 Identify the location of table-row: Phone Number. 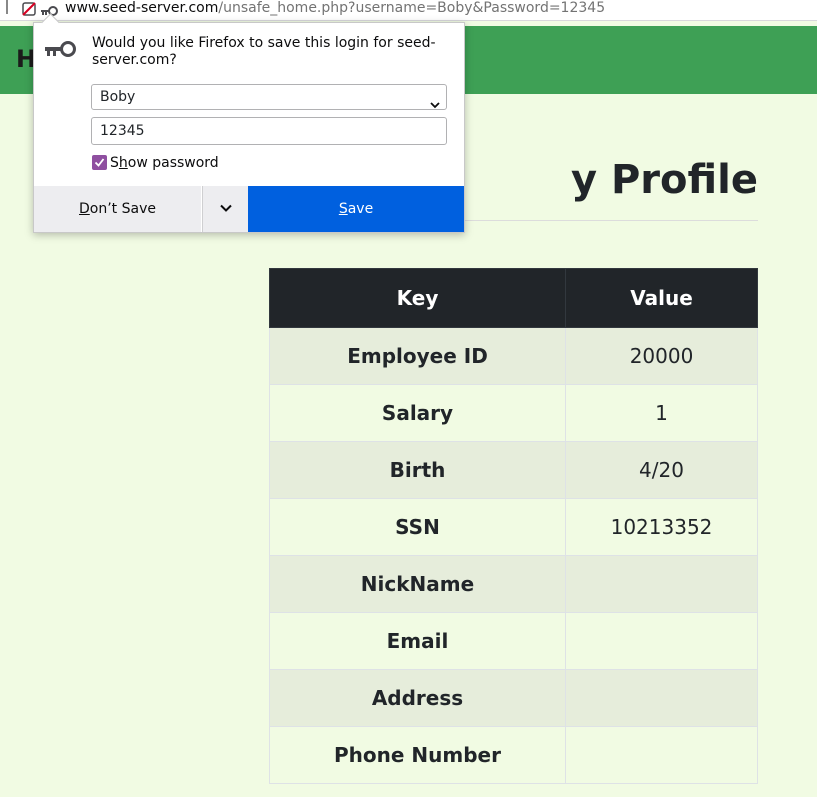
(513, 755).